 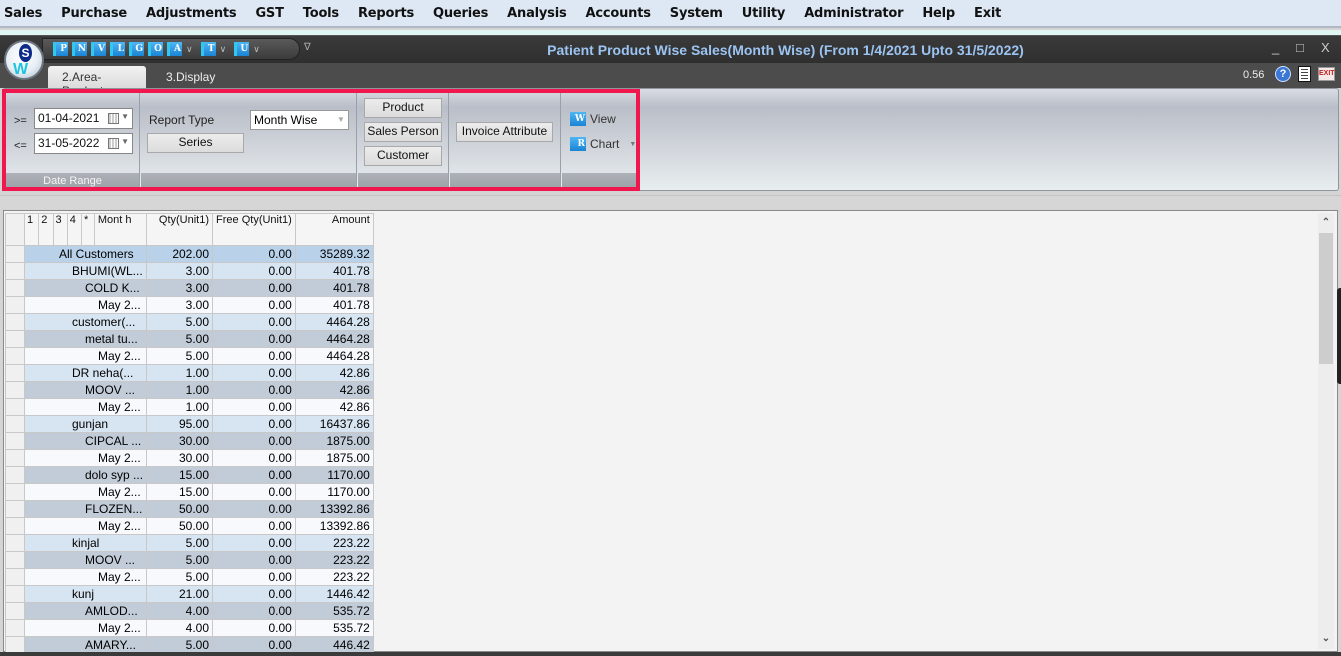 I want to click on table-row: BHUMI(WL... 3.00 0.00 401.78, so click(x=189, y=271).